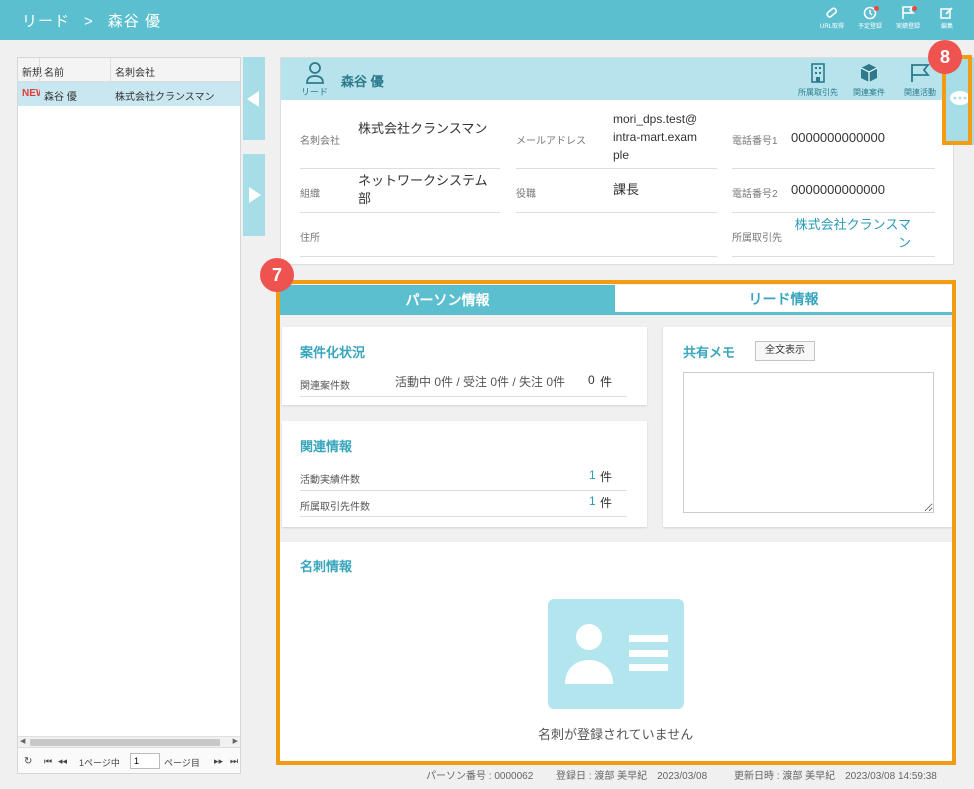  What do you see at coordinates (99, 763) in the screenshot?
I see `page-of-label: 1ページ中` at bounding box center [99, 763].